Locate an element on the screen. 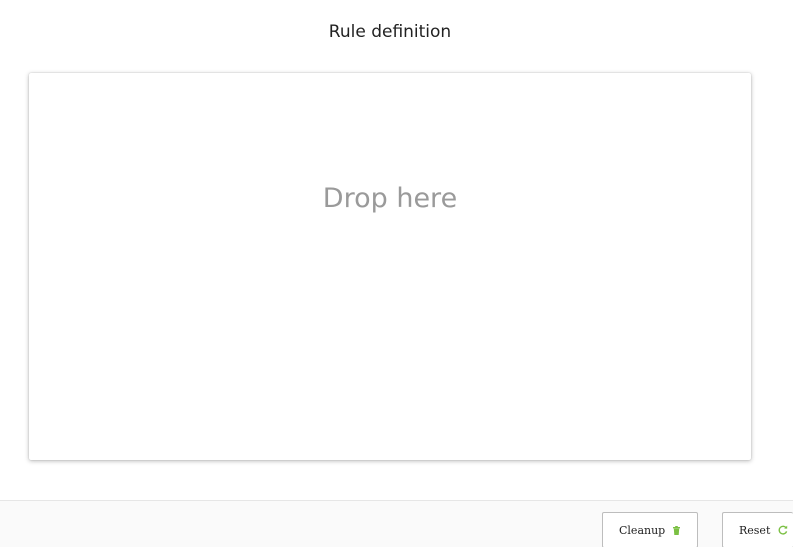 The height and width of the screenshot is (547, 793). footer-toolbar: Cleanup Reset is located at coordinates (396, 523).